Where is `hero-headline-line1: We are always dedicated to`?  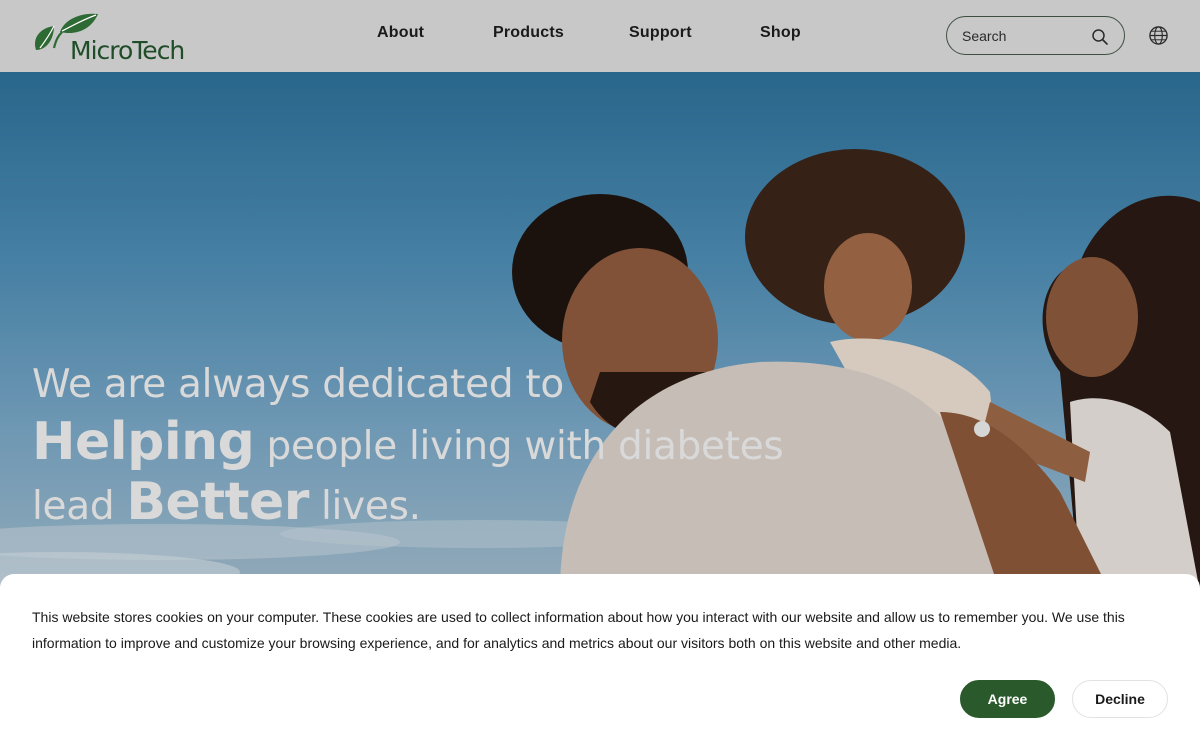
hero-headline-line1: We are always dedicated to is located at coordinates (298, 384).